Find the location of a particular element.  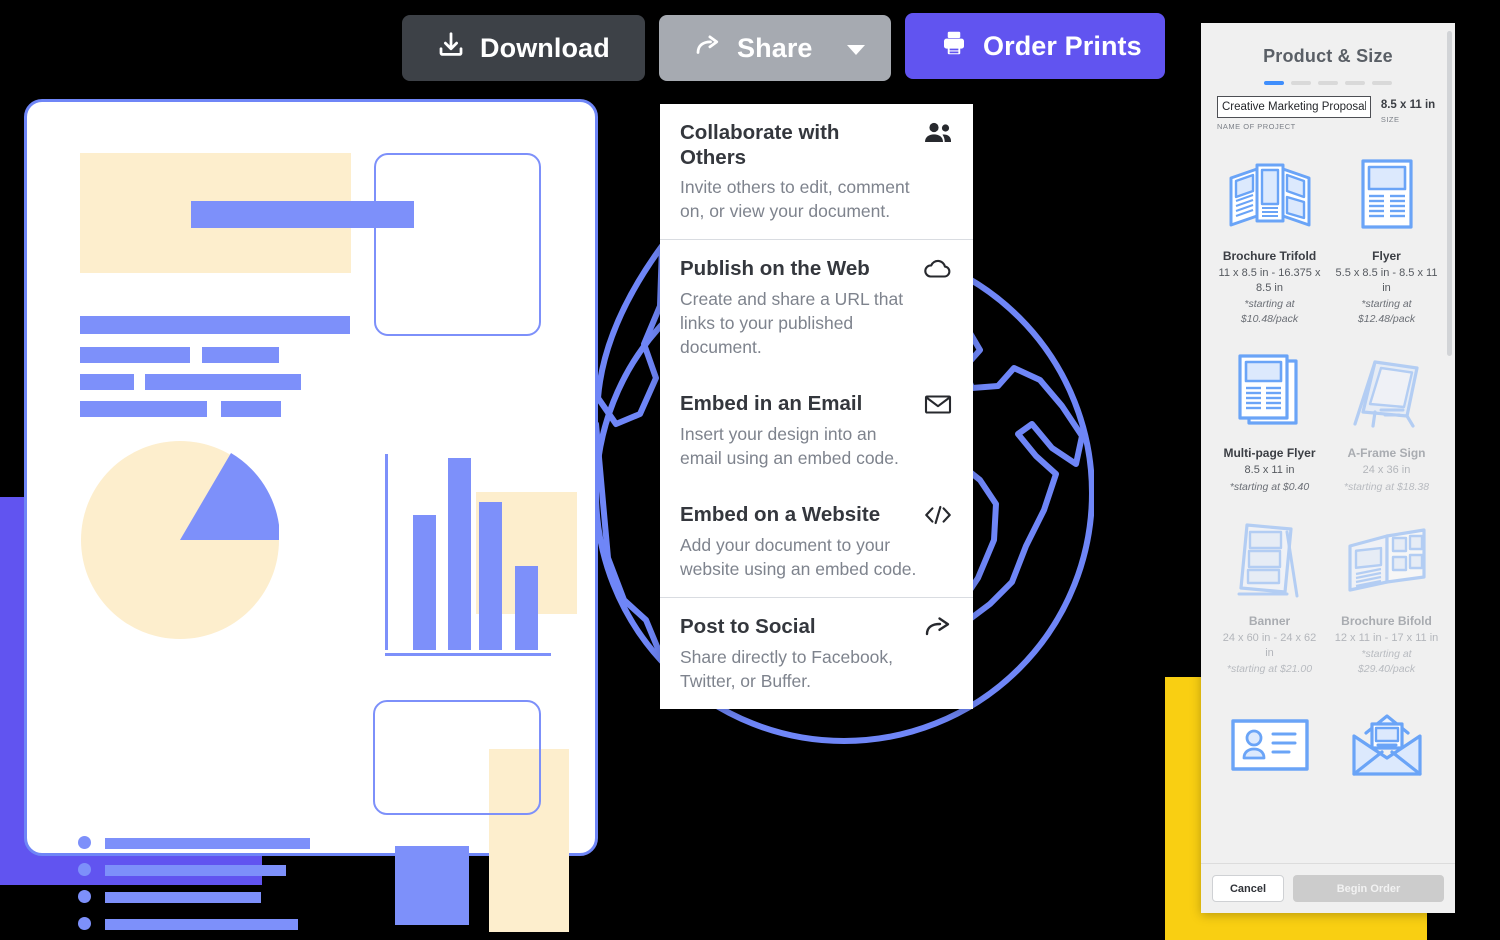

download-icon is located at coordinates (451, 48).